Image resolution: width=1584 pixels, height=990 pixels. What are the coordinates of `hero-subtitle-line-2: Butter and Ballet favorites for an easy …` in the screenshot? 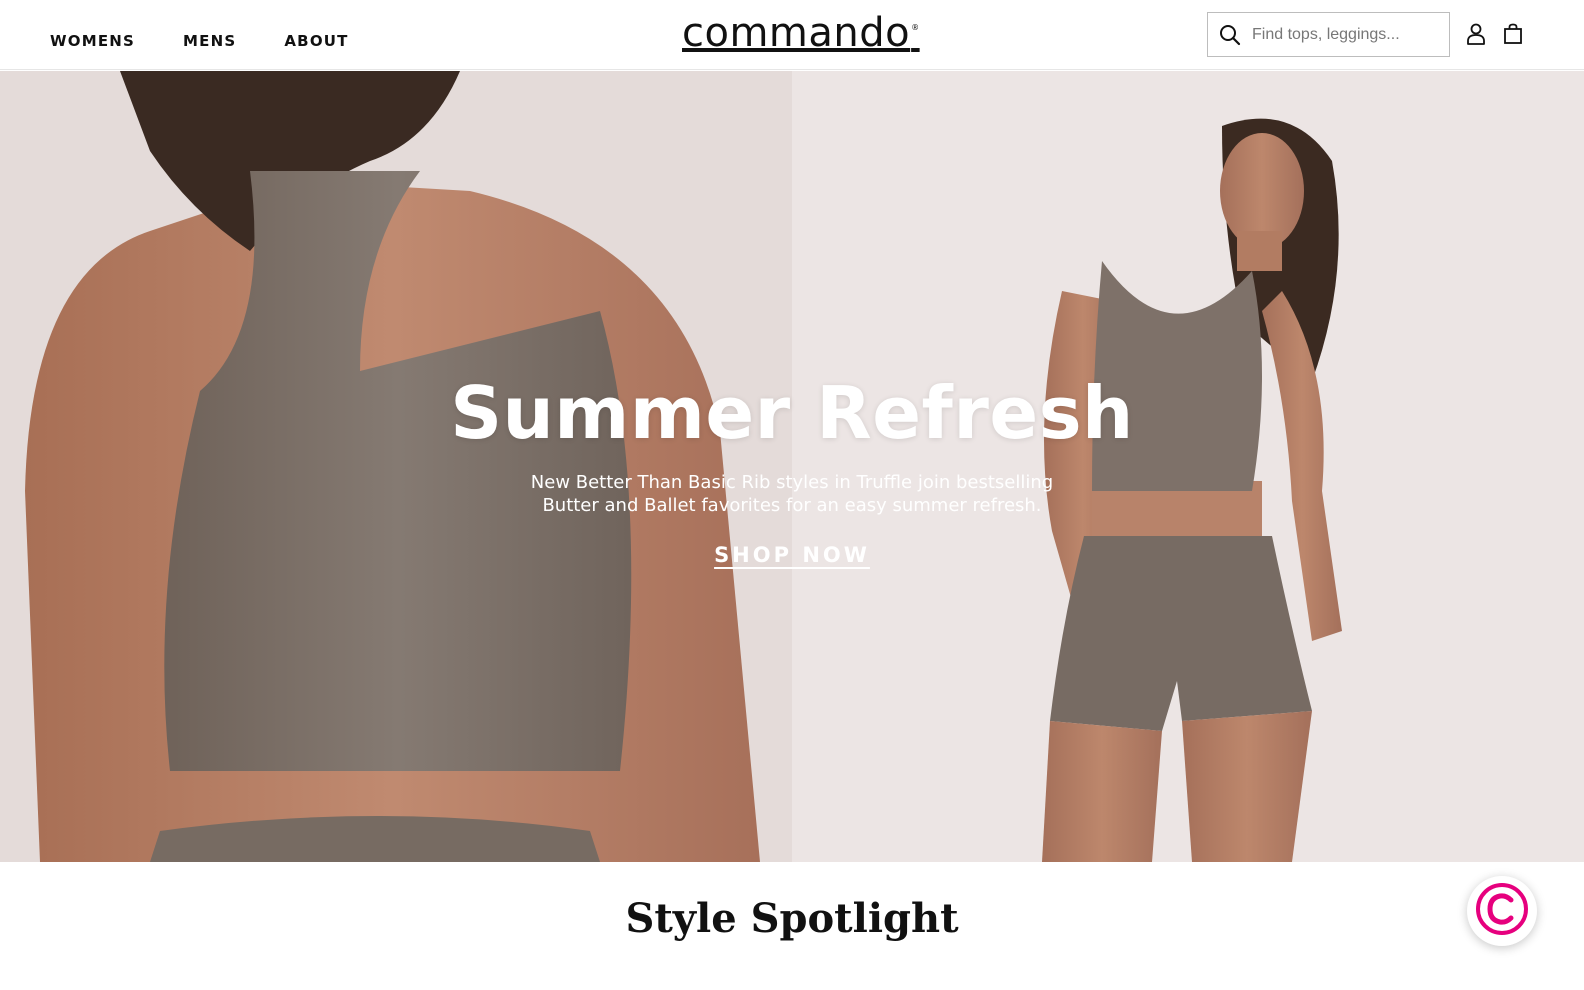 It's located at (792, 505).